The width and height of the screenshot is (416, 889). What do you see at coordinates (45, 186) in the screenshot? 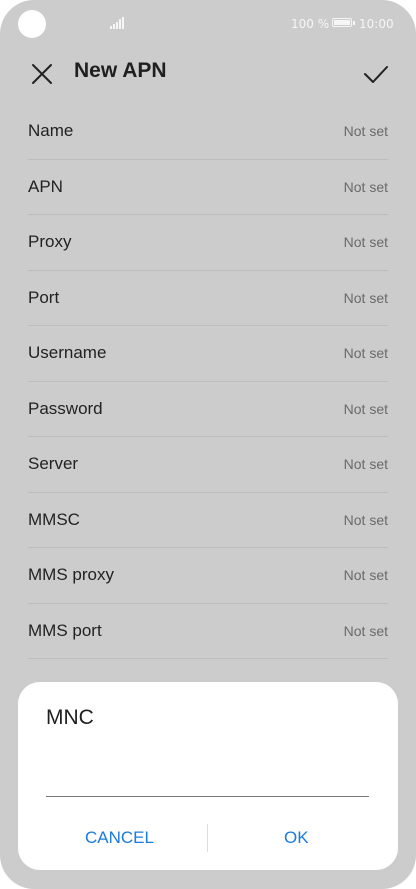
I see `setting-label: APN` at bounding box center [45, 186].